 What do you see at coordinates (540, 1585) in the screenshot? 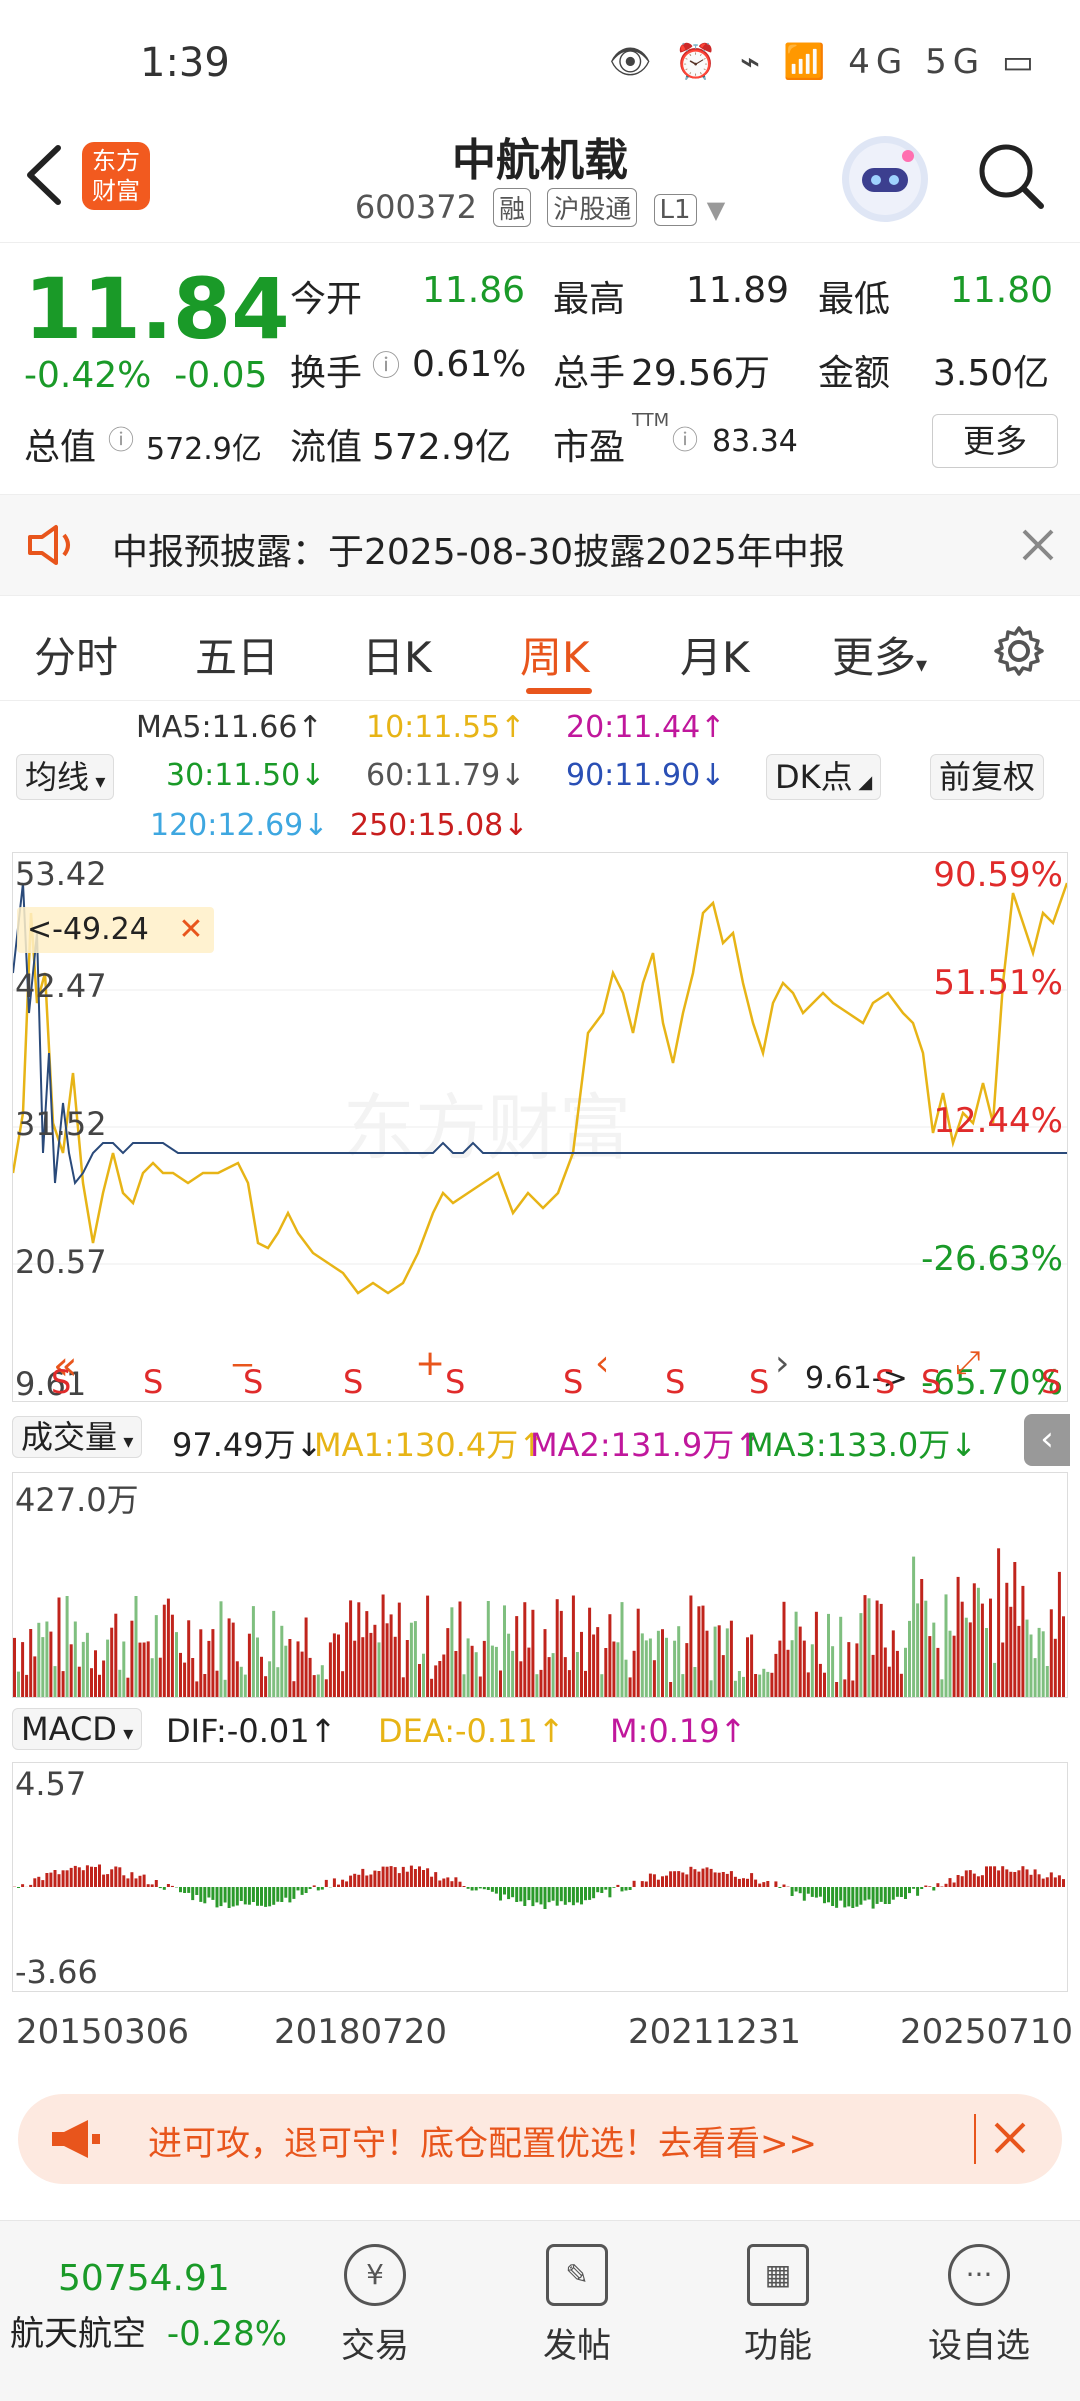
I see `volume-chart: 427.0万` at bounding box center [540, 1585].